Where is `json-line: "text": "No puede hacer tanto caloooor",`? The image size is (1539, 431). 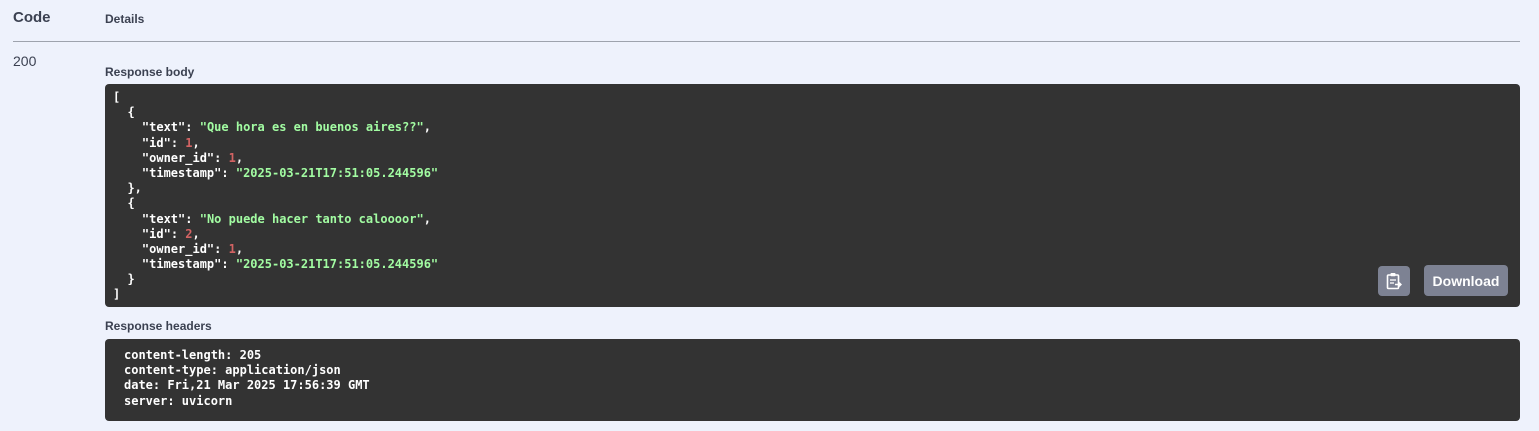 json-line: "text": "No puede hacer tanto caloooor", is located at coordinates (286, 218).